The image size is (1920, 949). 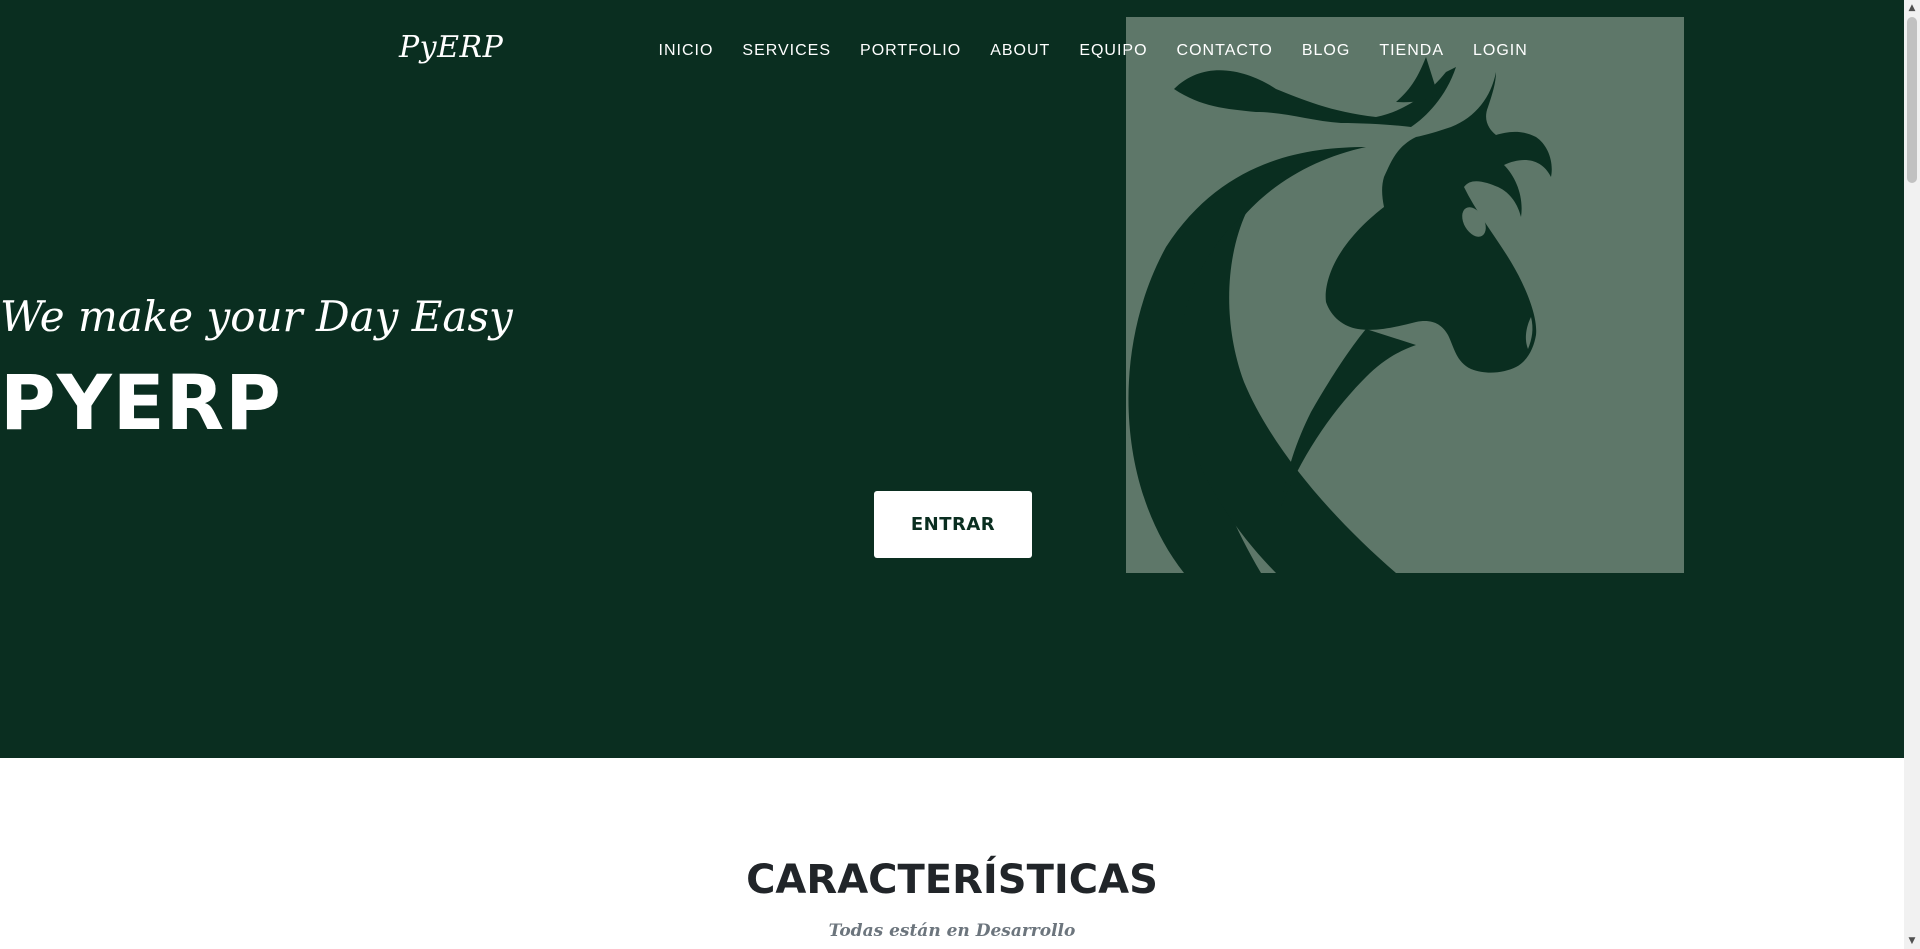 I want to click on nav-item-about: ABOUT, so click(x=1020, y=51).